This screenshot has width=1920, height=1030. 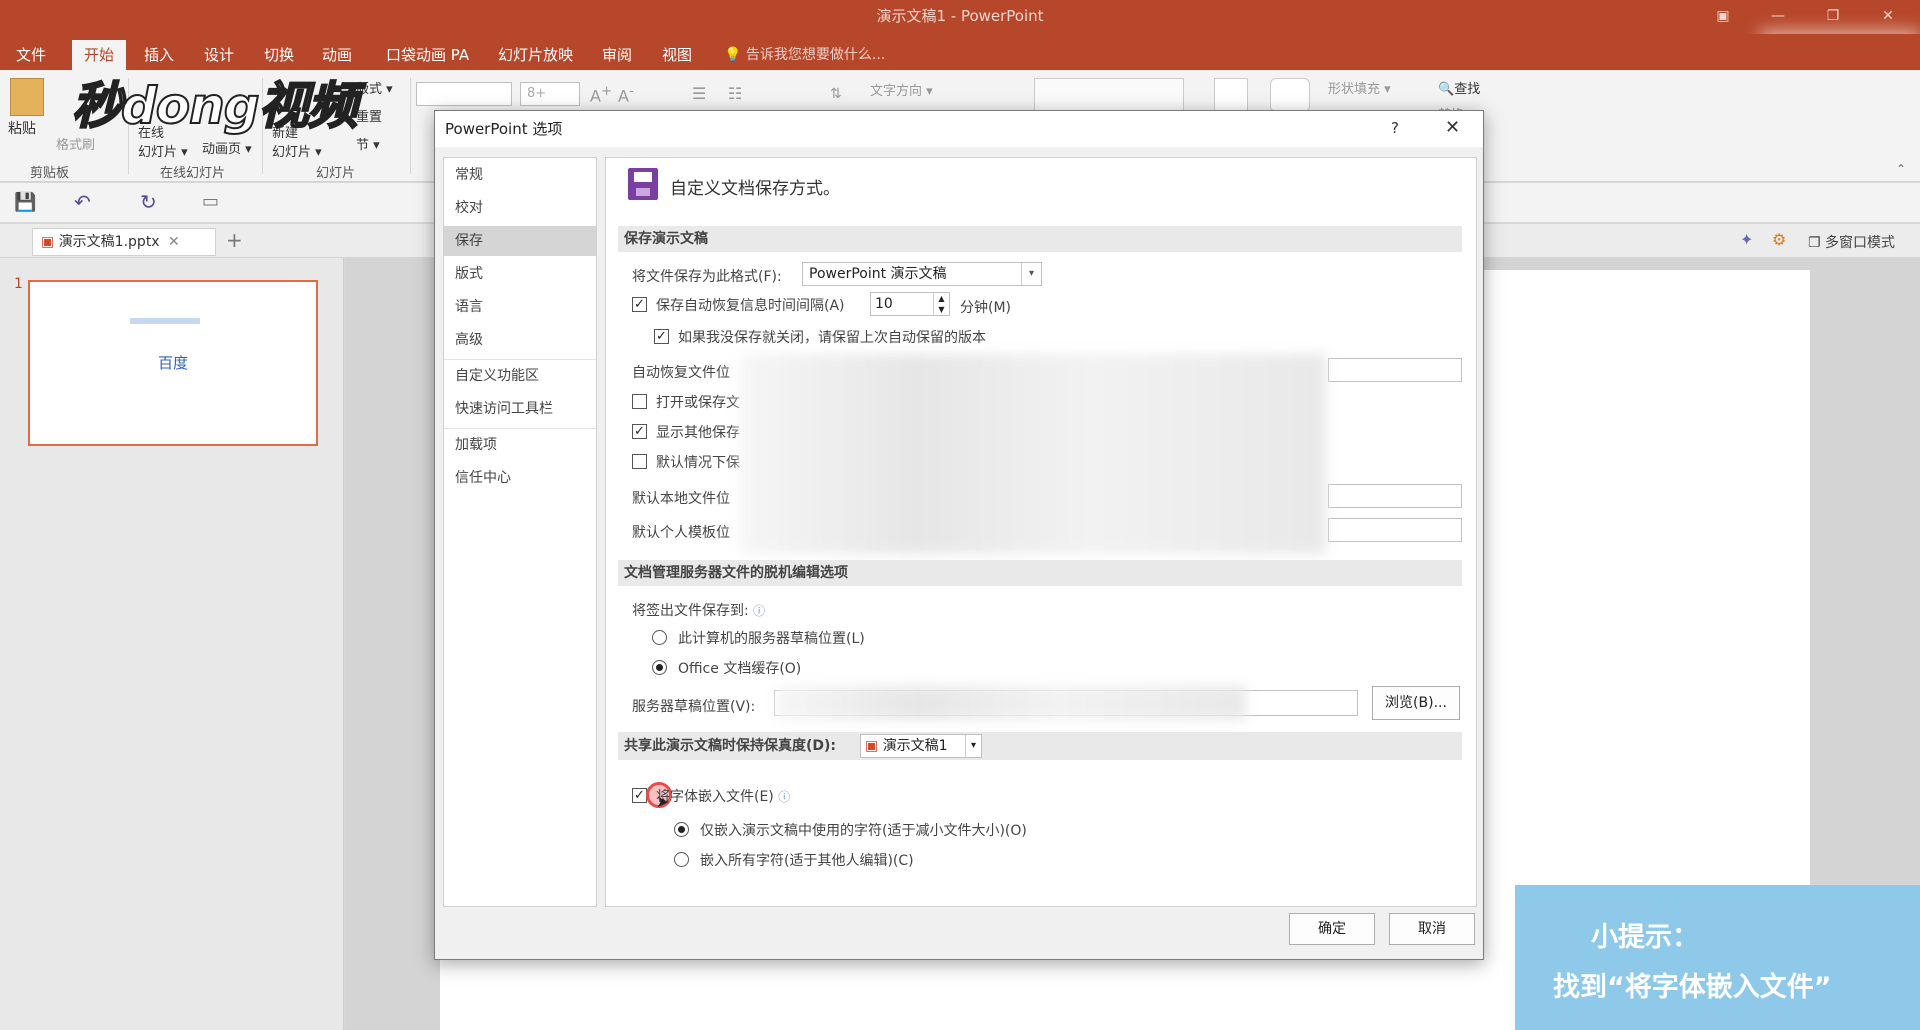 What do you see at coordinates (626, 94) in the screenshot?
I see `shrink-font-icon: A-` at bounding box center [626, 94].